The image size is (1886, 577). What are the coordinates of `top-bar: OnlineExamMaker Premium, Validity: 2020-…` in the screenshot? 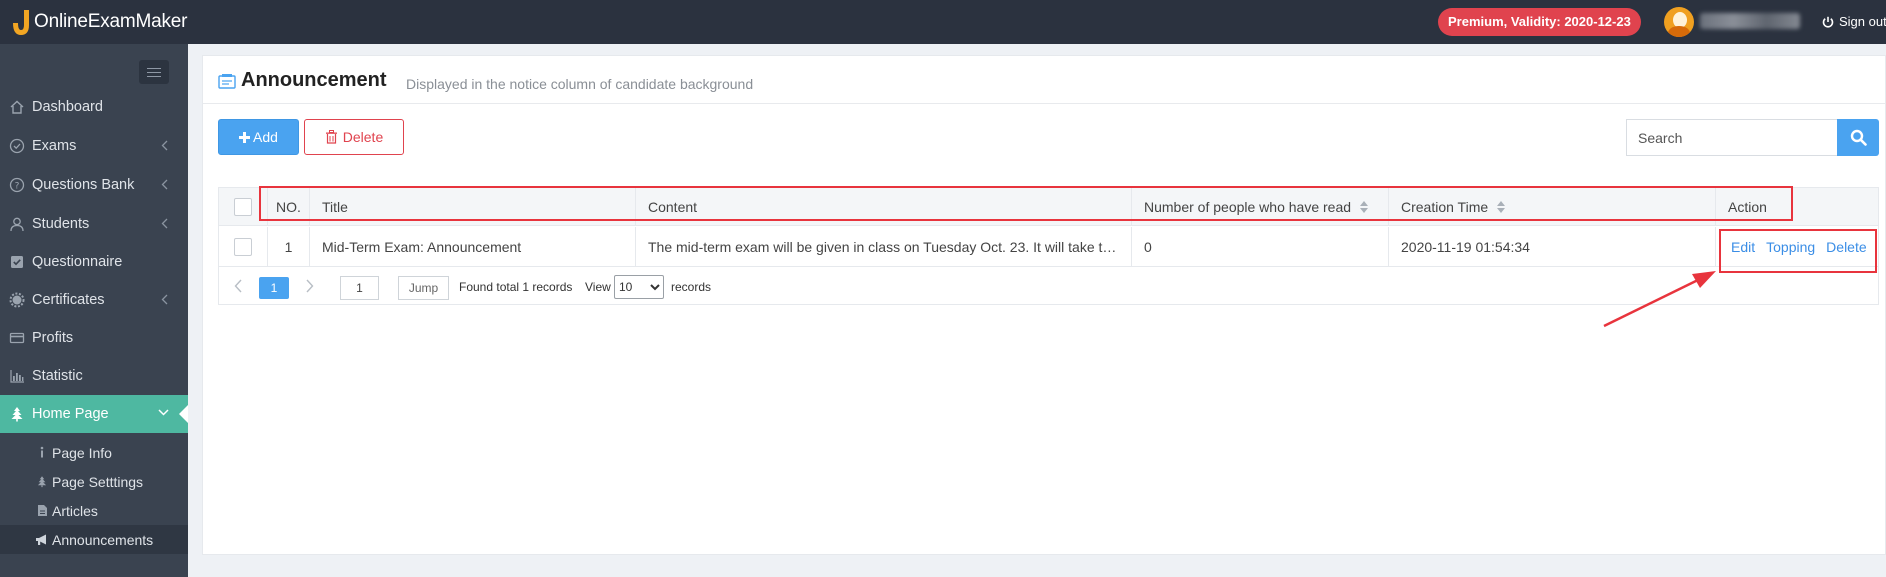 It's located at (943, 22).